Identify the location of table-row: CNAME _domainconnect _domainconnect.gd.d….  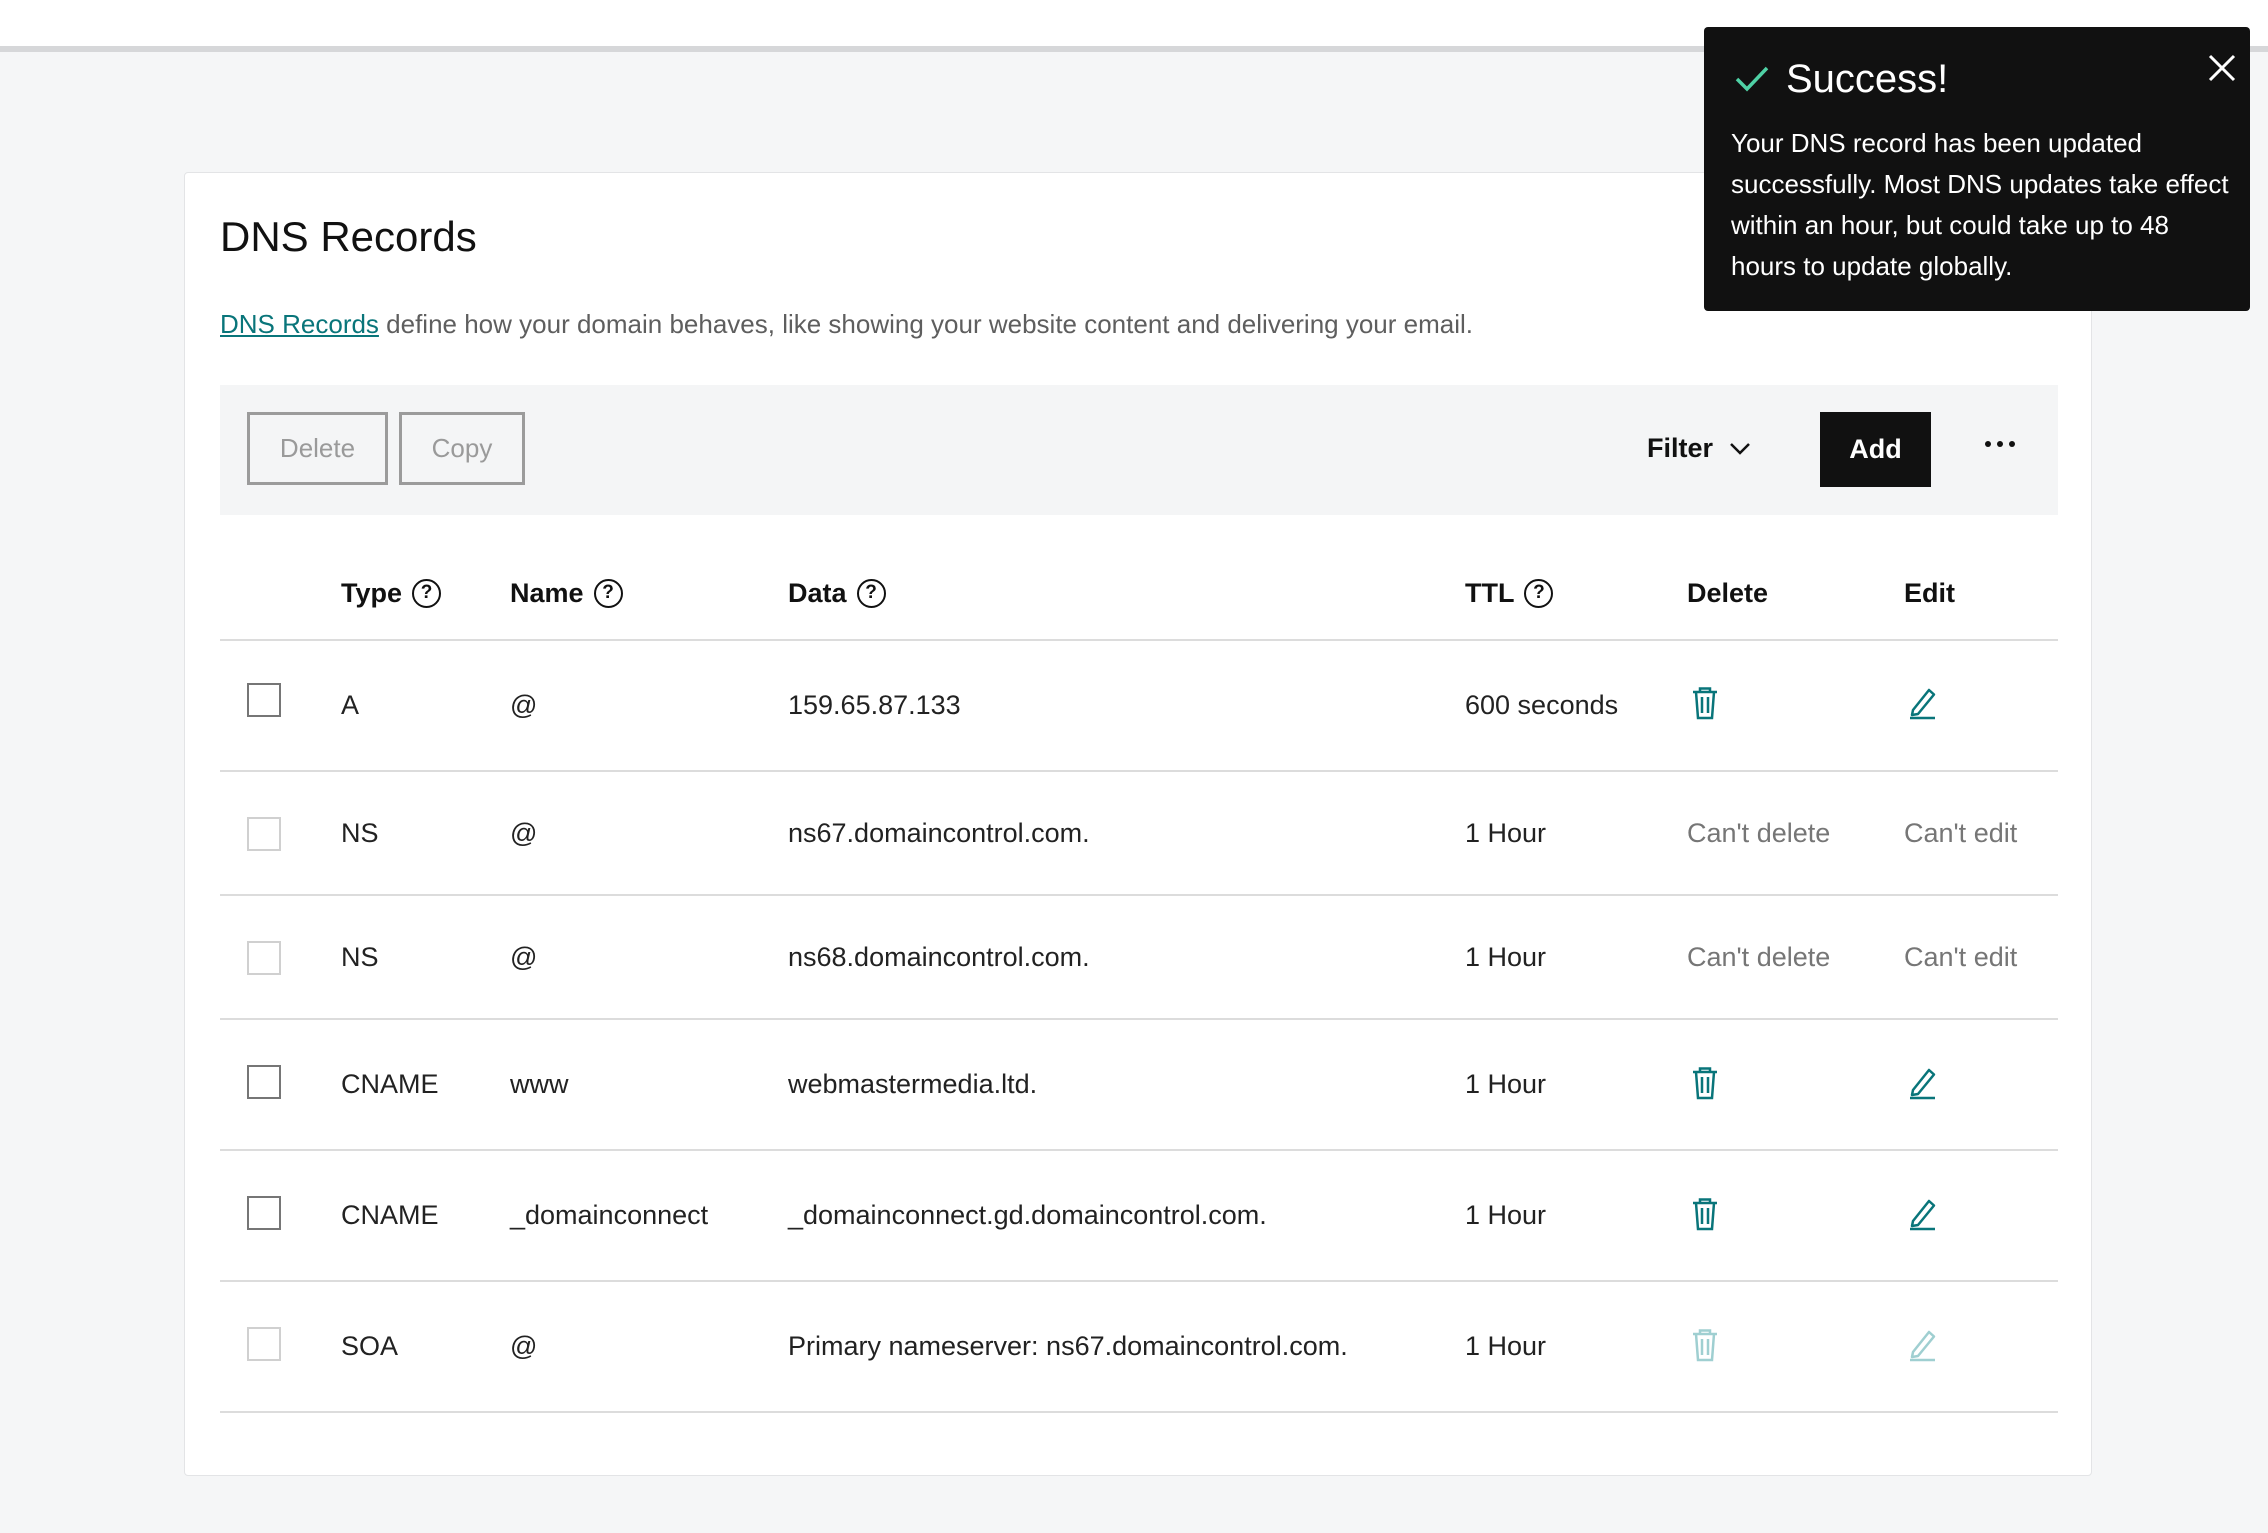
(1139, 1216).